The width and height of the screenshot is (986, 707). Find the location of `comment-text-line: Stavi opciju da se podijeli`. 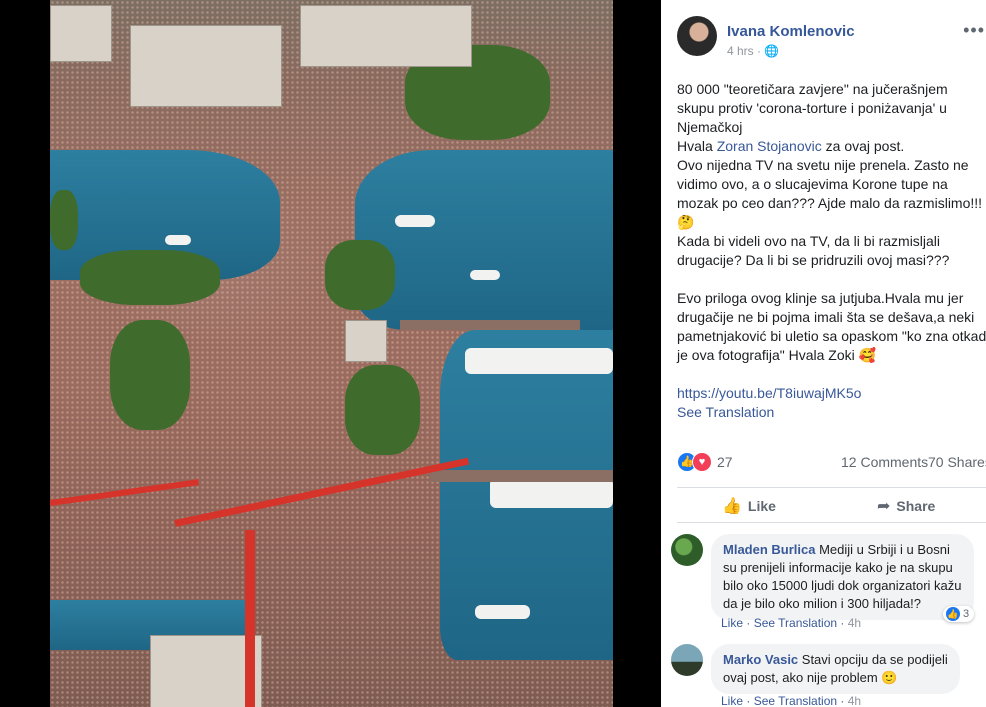

comment-text-line: Stavi opciju da se podijeli is located at coordinates (873, 659).